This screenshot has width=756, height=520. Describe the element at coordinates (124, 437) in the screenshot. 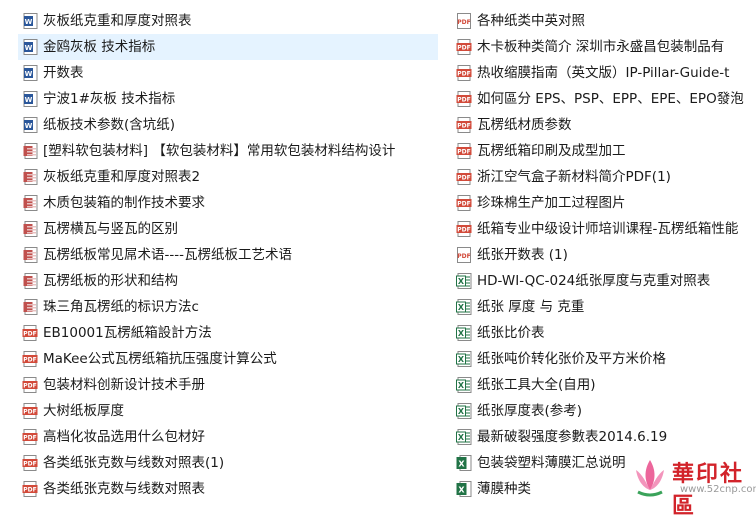

I see `file-name: 高档化妆品选用什么包材好` at that location.